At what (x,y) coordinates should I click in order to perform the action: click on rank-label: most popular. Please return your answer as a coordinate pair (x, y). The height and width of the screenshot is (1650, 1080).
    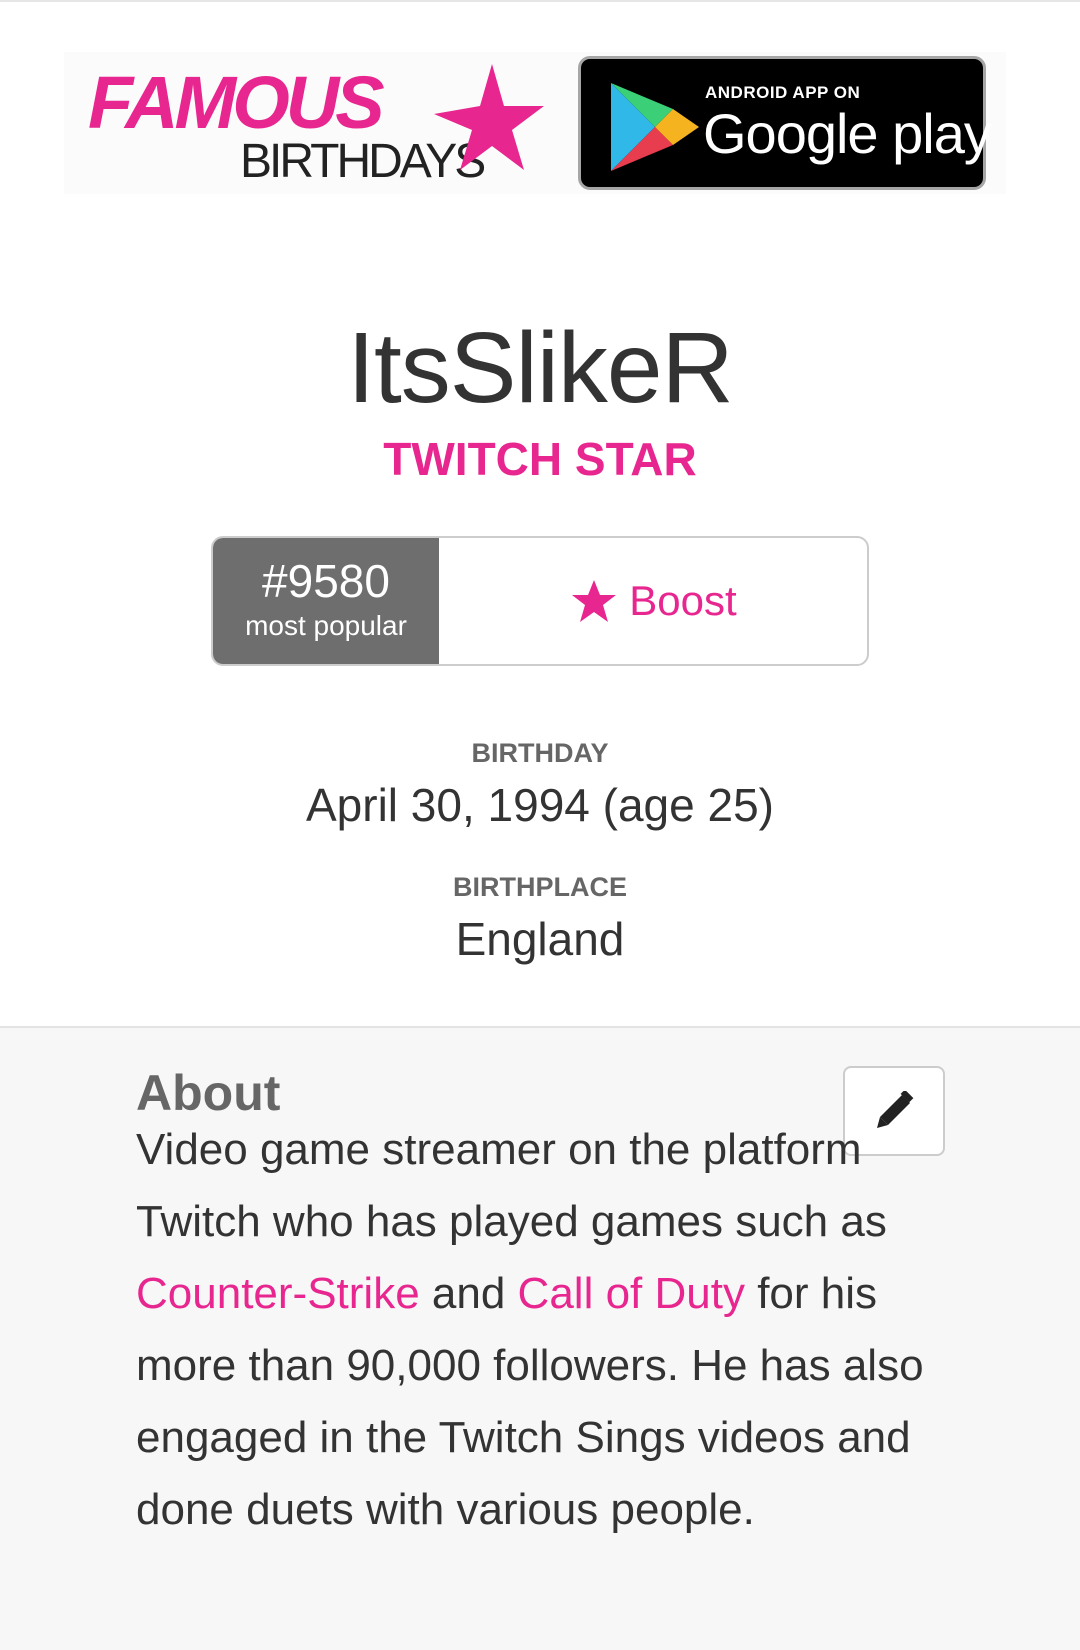
    Looking at the image, I should click on (326, 625).